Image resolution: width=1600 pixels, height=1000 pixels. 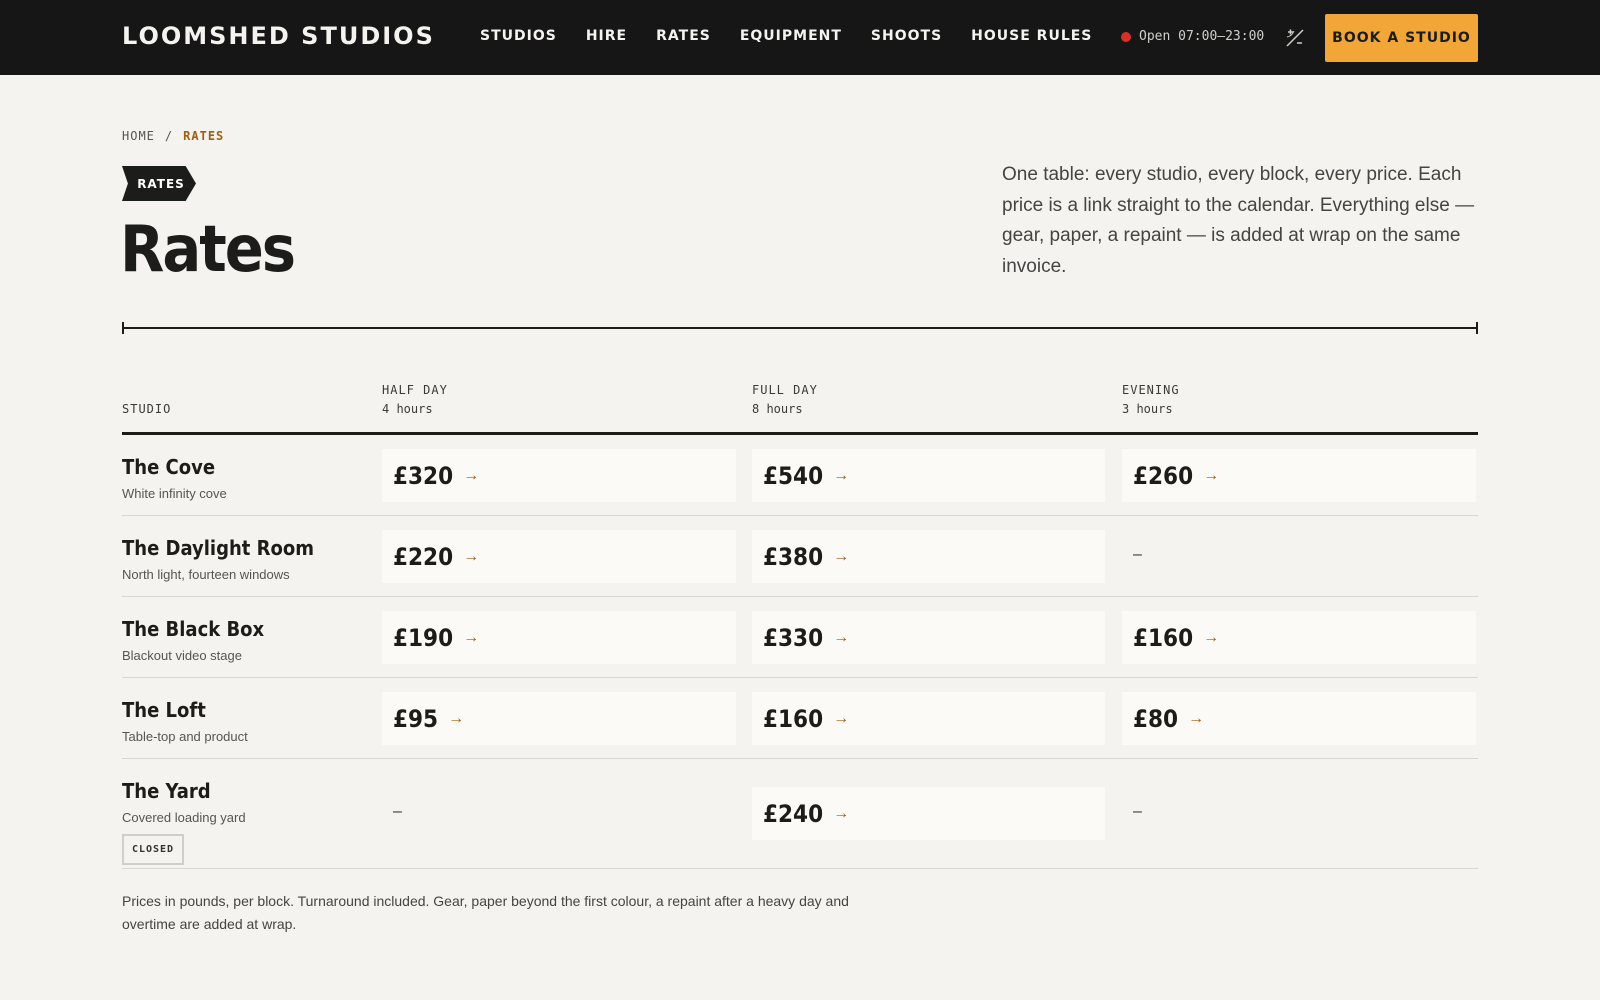 What do you see at coordinates (416, 718) in the screenshot?
I see `price: £95` at bounding box center [416, 718].